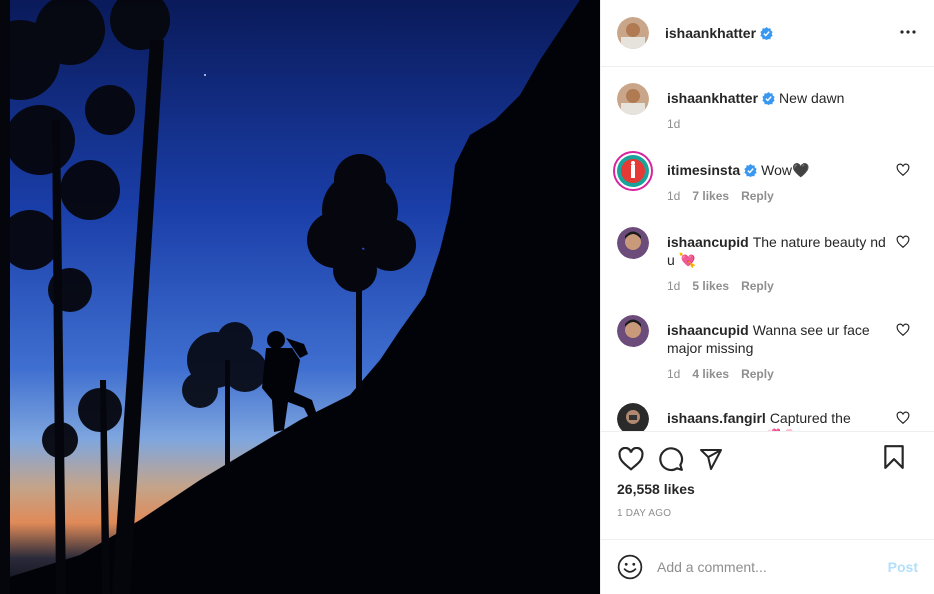 Image resolution: width=934 pixels, height=594 pixels. I want to click on caption-meta: 1d, so click(777, 124).